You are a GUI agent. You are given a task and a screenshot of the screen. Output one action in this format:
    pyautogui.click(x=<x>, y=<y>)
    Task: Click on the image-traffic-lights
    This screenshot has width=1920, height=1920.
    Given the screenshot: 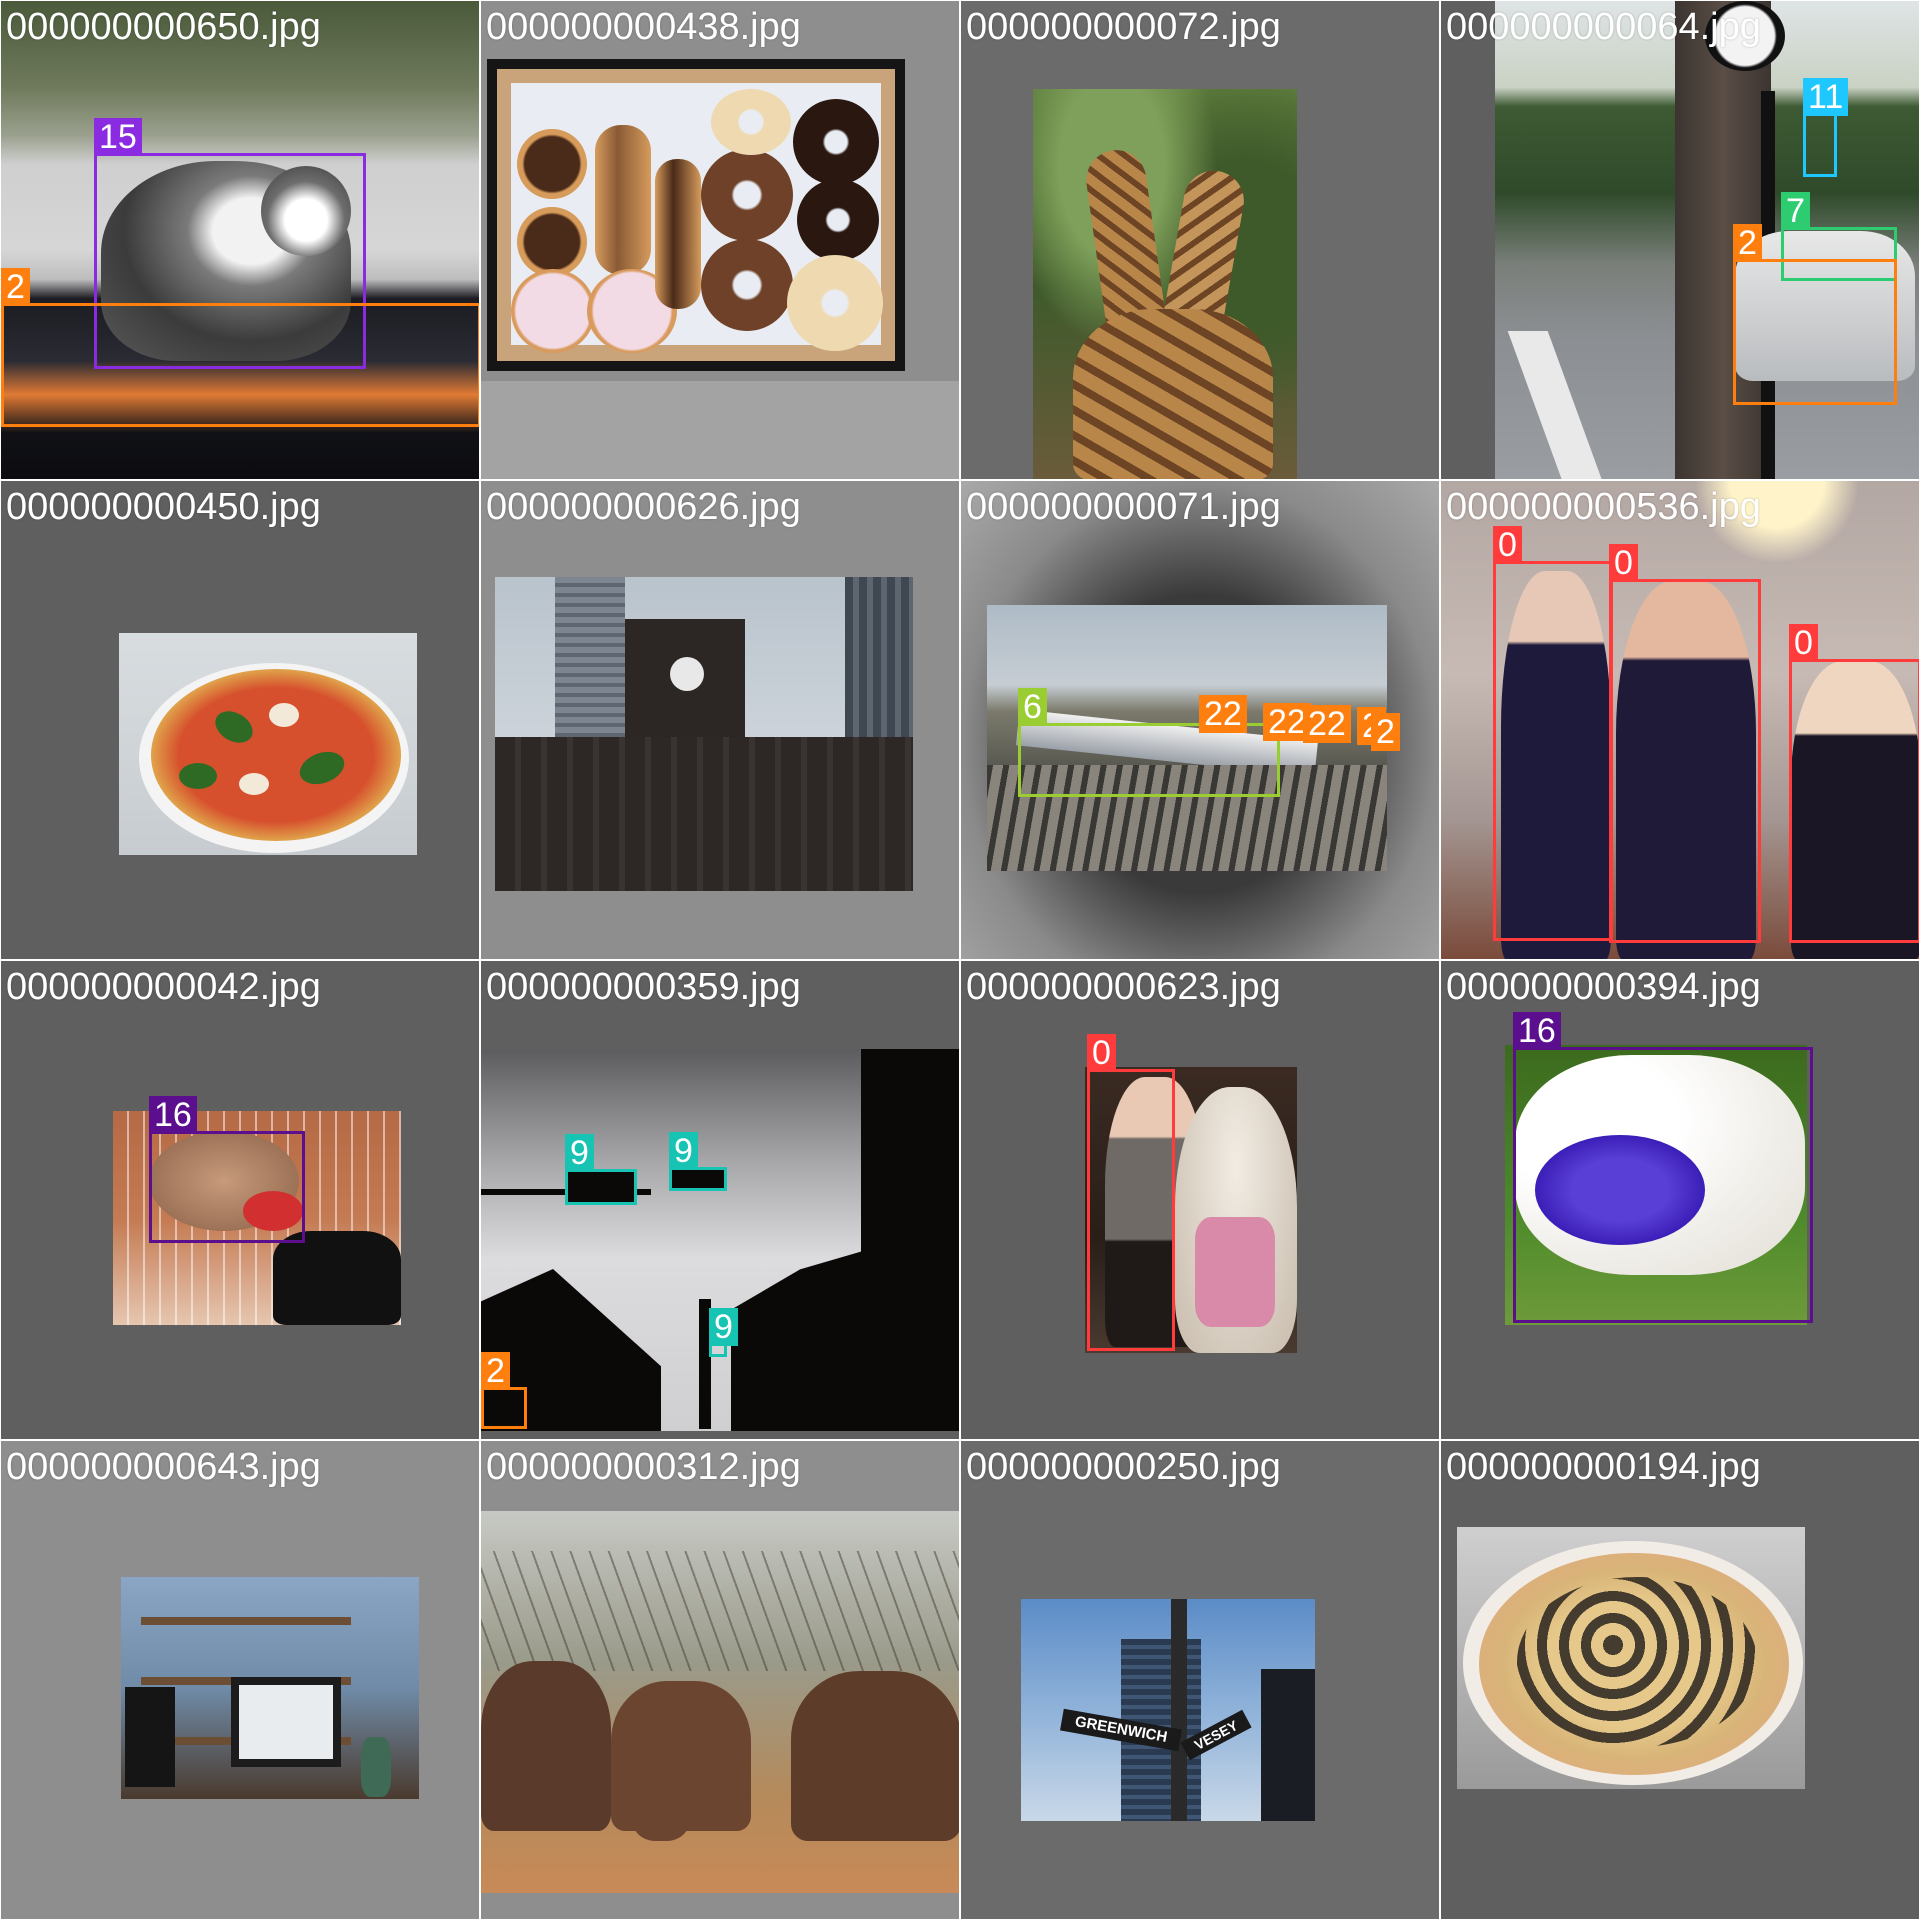 What is the action you would take?
    pyautogui.click(x=720, y=1240)
    